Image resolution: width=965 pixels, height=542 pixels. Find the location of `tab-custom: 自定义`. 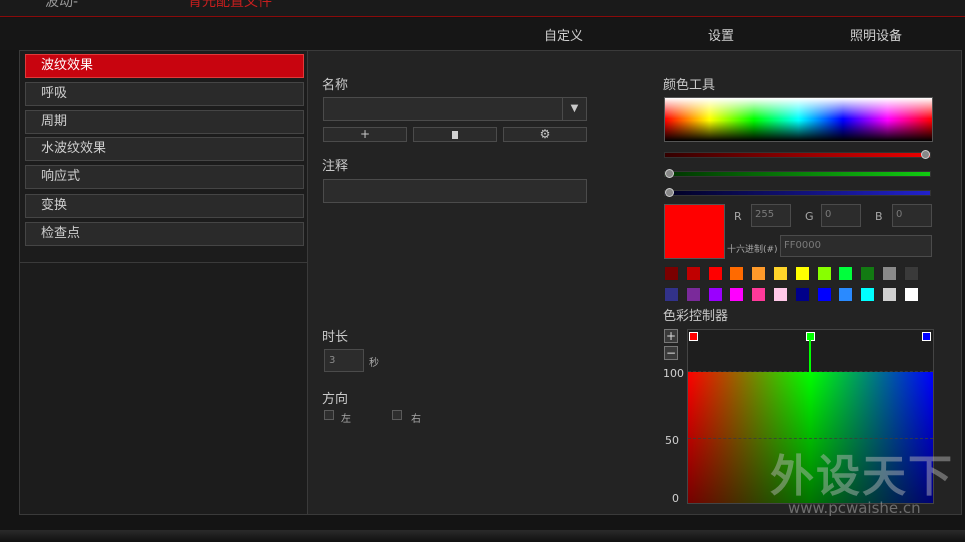

tab-custom: 自定义 is located at coordinates (563, 34).